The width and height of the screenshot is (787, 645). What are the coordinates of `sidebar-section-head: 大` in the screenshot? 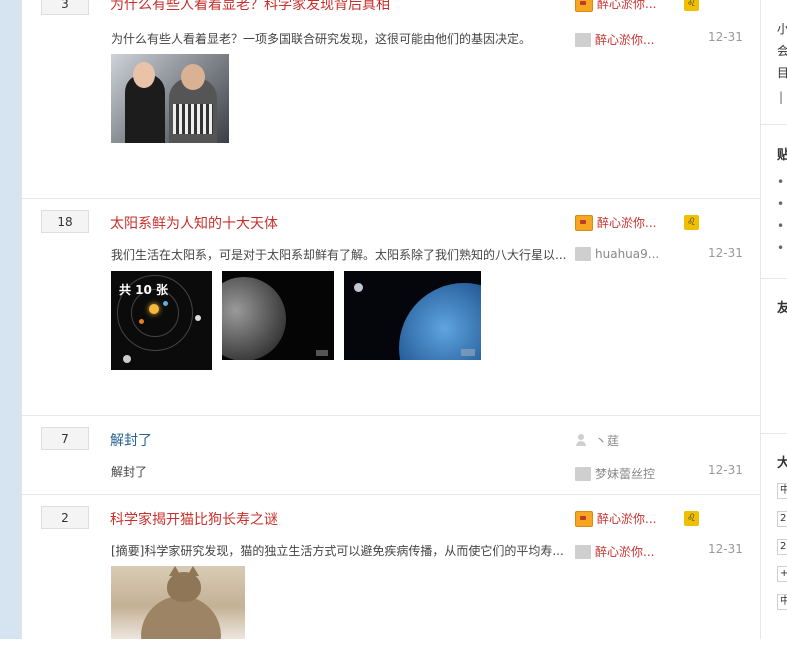 It's located at (782, 463).